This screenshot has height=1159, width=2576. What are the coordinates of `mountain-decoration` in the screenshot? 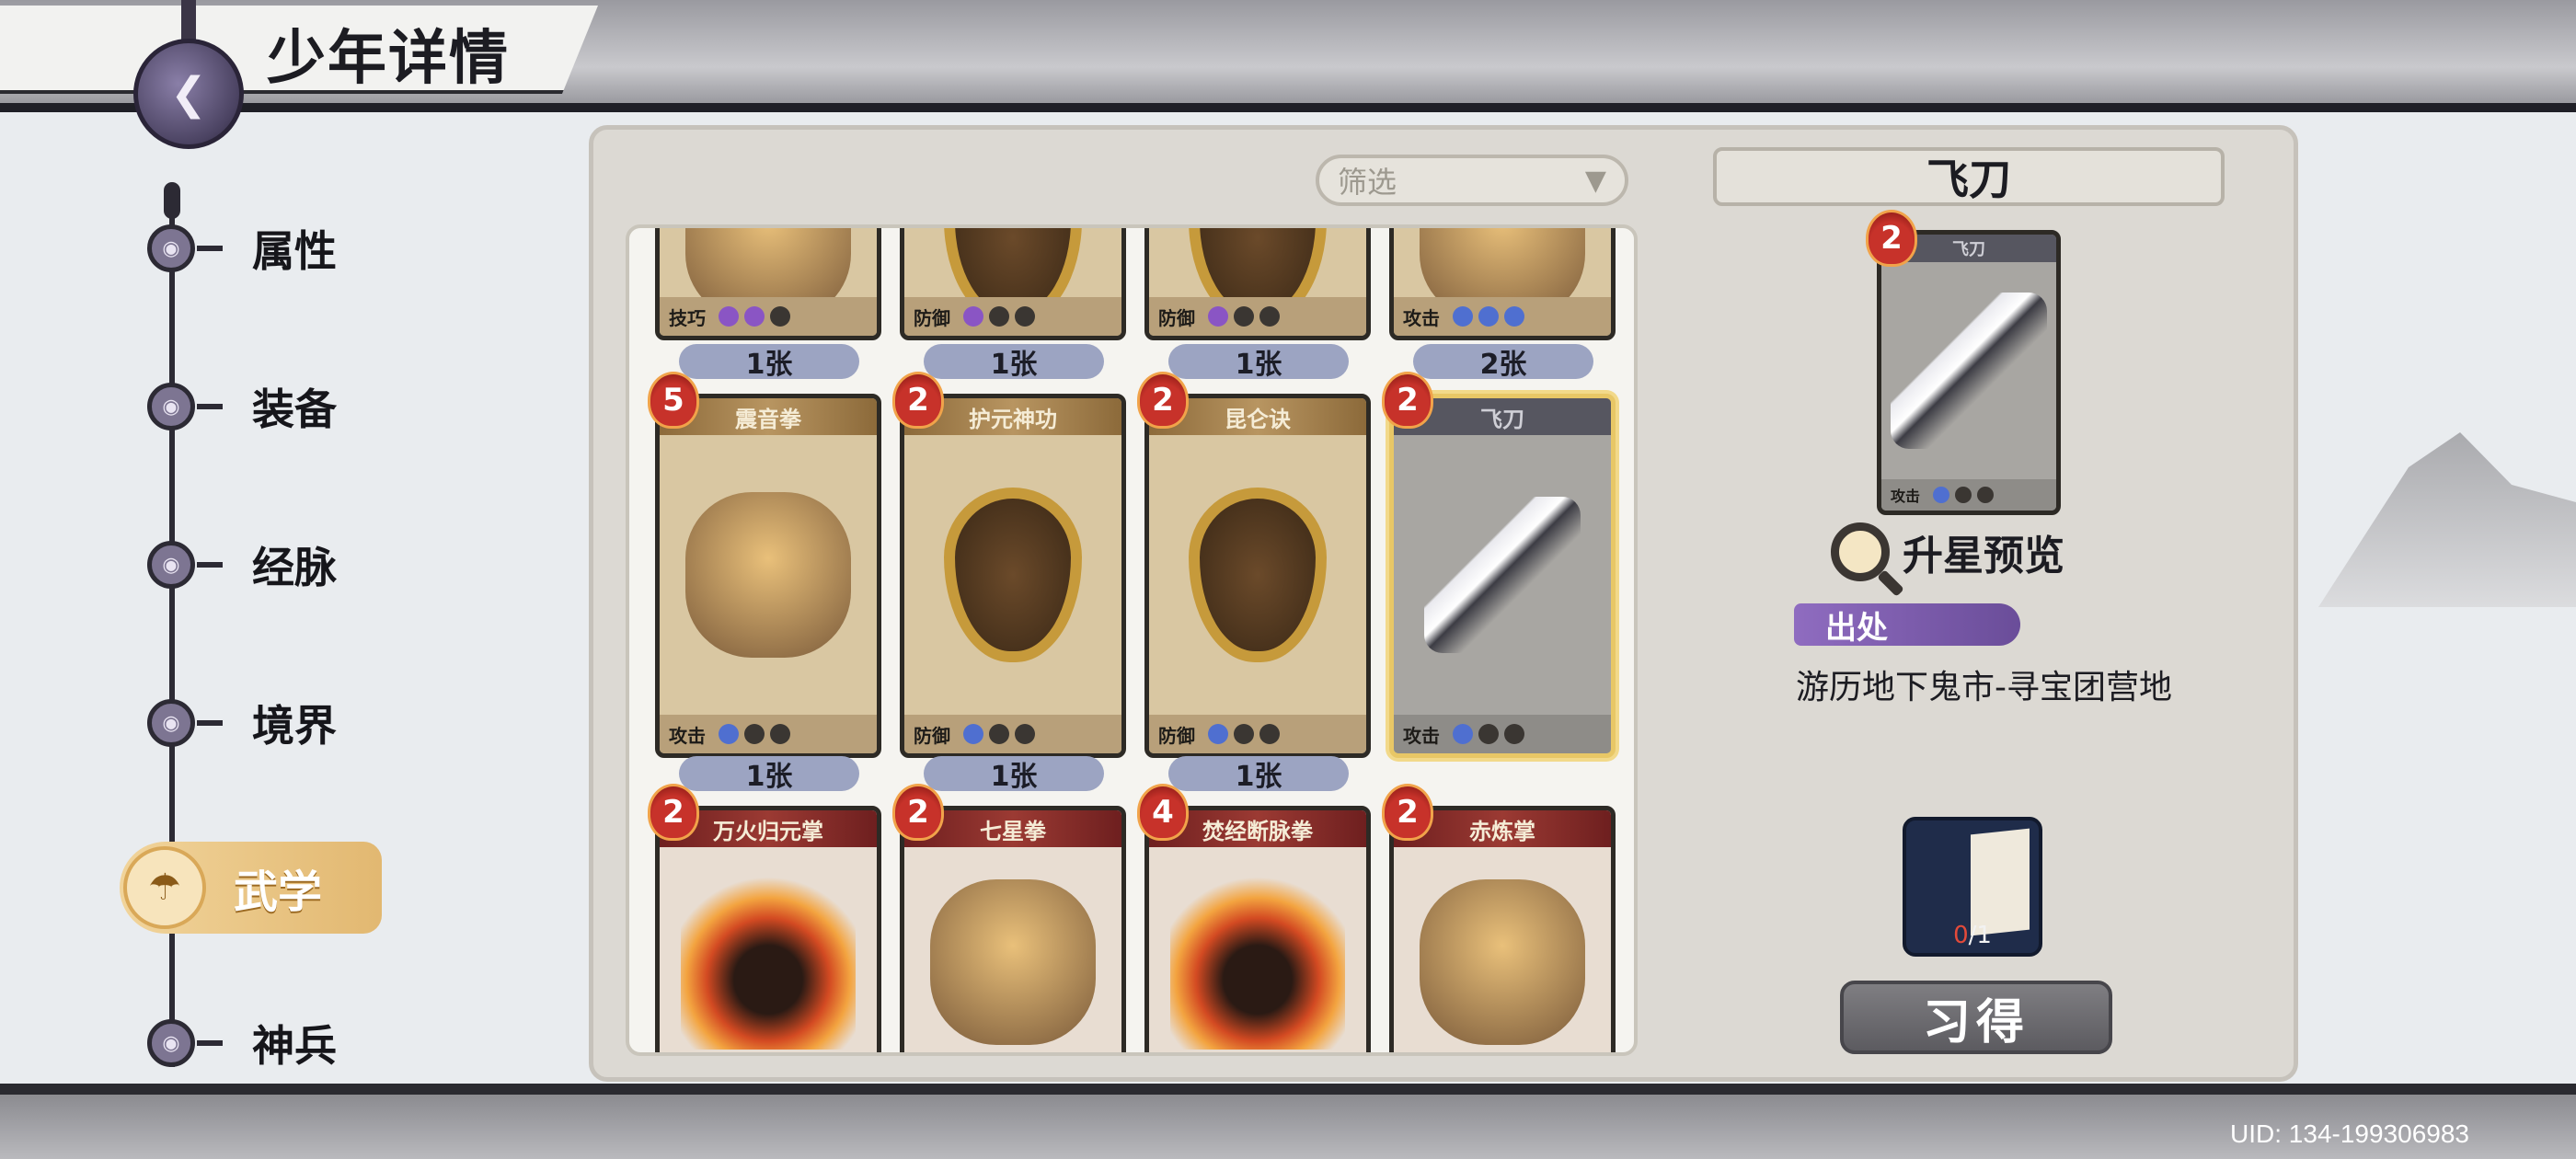 It's located at (2447, 519).